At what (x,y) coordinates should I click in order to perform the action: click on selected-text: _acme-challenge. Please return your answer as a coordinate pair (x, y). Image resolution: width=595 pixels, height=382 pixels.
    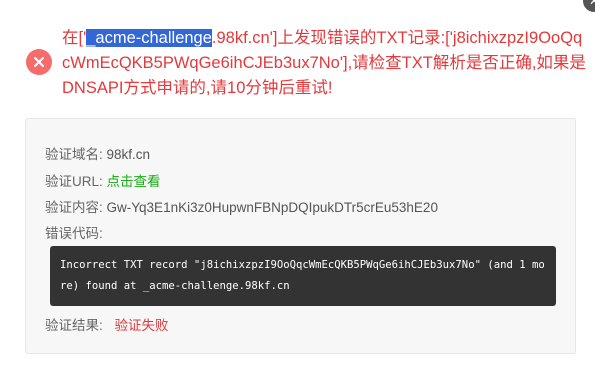
    Looking at the image, I should click on (149, 38).